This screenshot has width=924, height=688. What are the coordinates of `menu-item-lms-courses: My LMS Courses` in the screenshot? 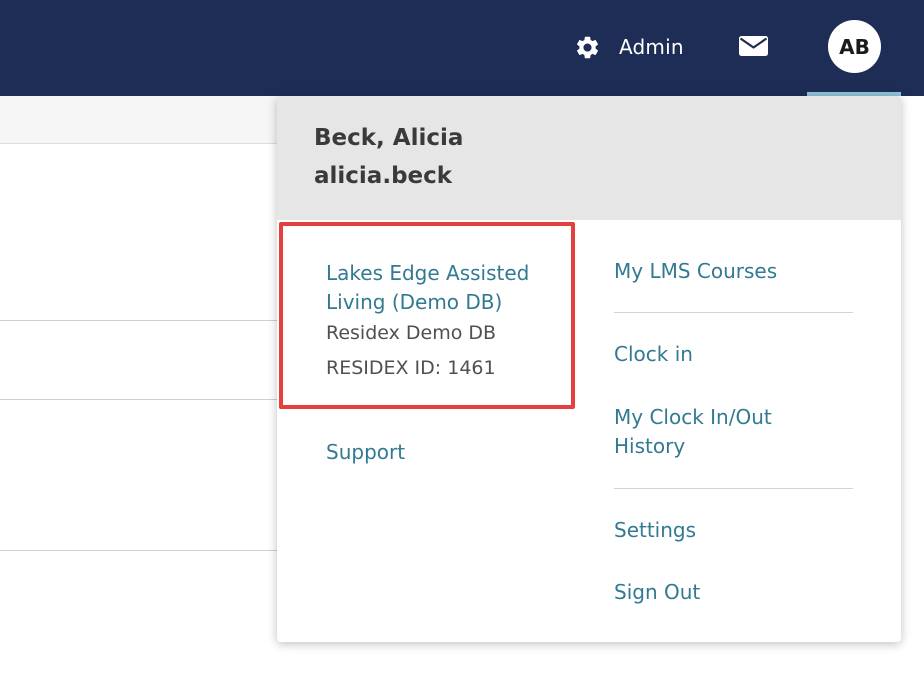 It's located at (695, 271).